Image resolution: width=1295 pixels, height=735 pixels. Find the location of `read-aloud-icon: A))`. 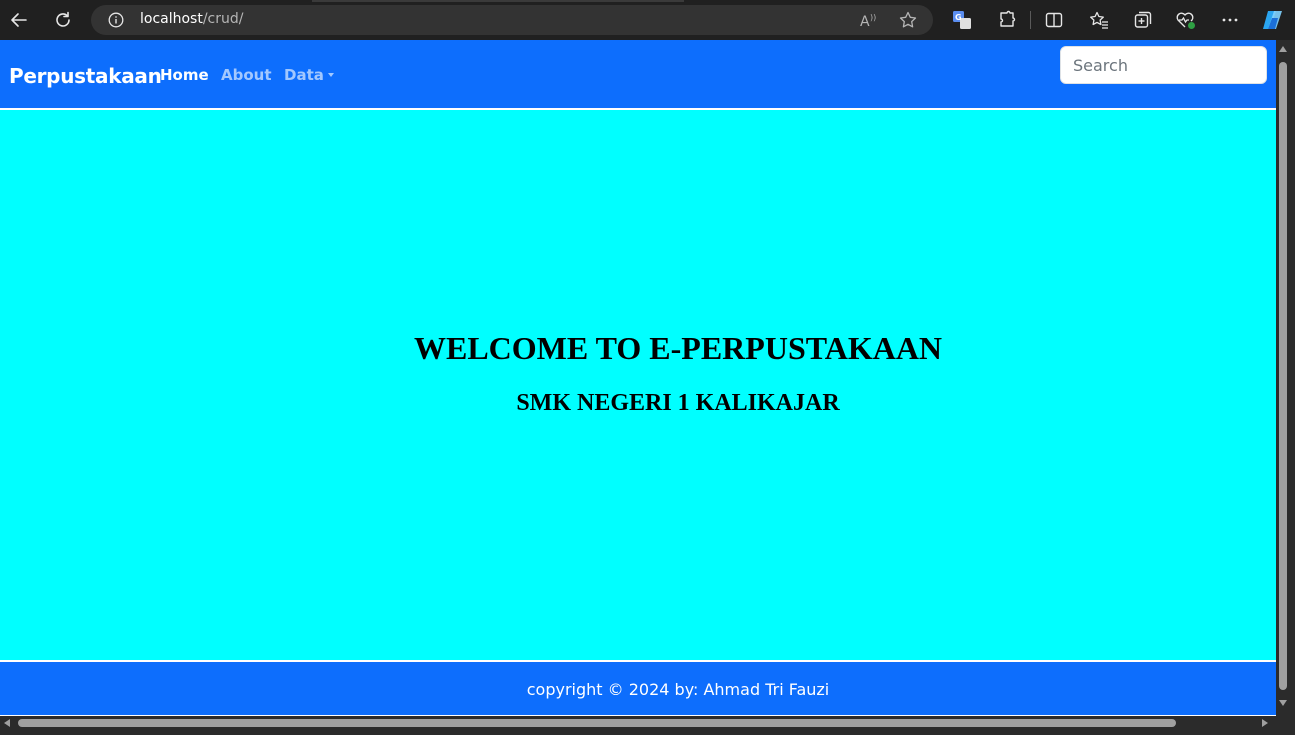

read-aloud-icon: A)) is located at coordinates (869, 22).